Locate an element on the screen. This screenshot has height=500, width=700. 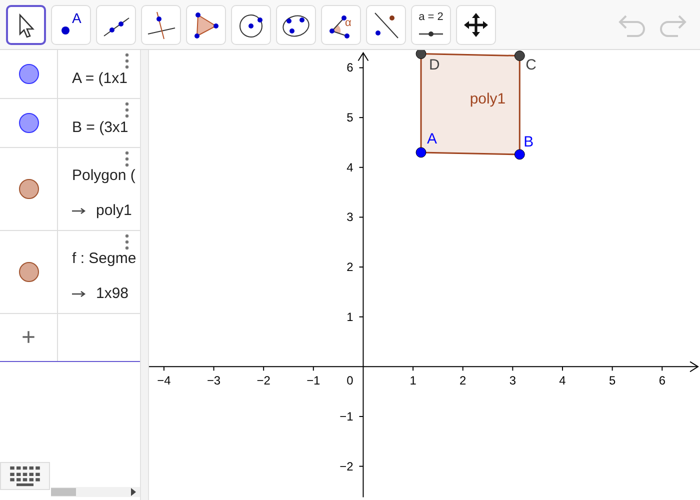
y-tick-label: 2 is located at coordinates (350, 267).